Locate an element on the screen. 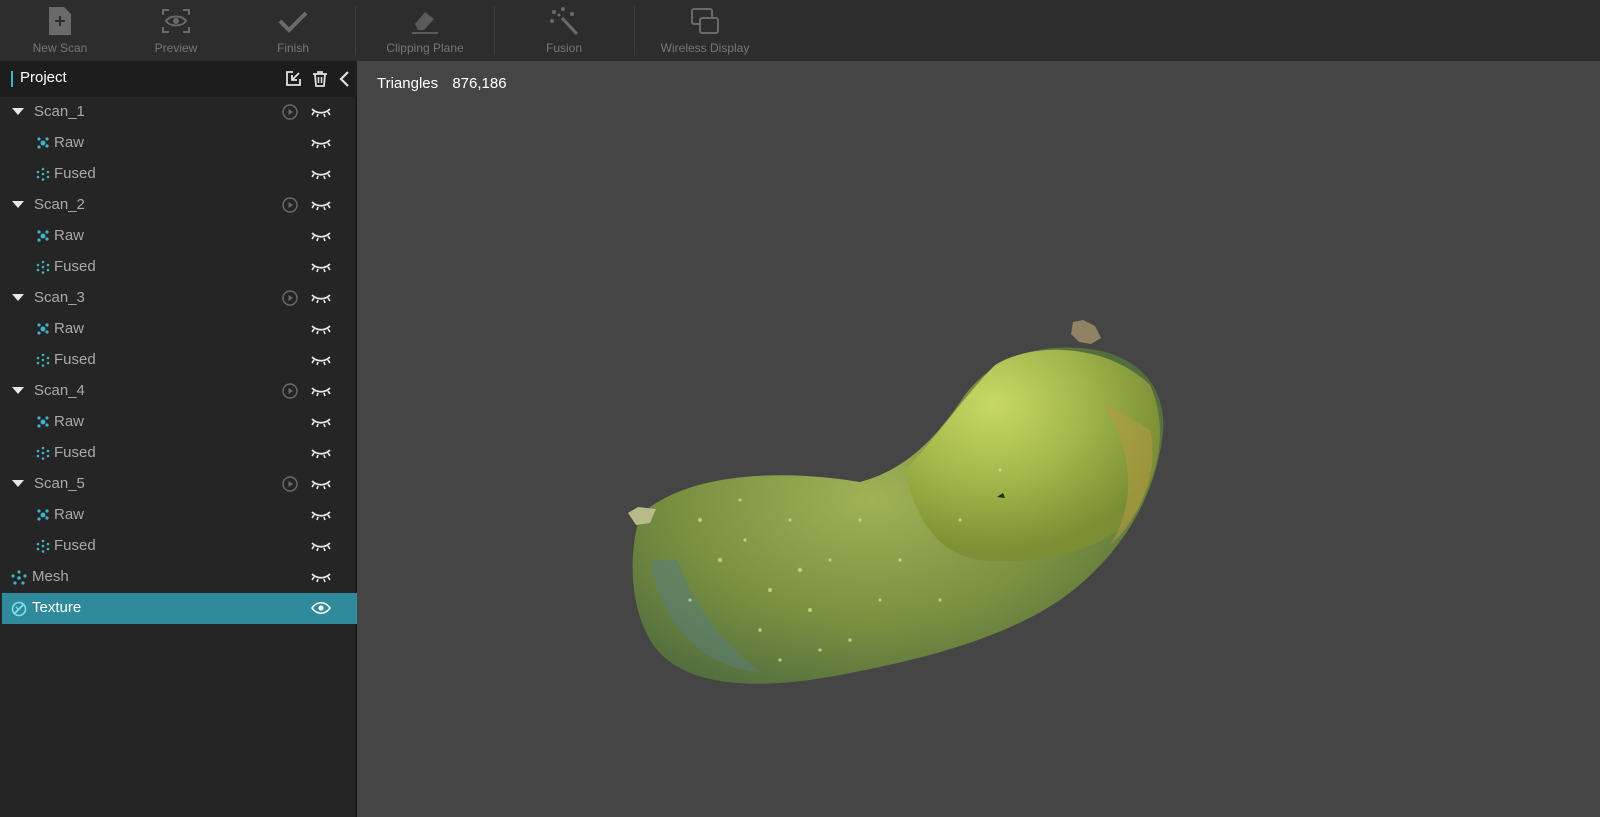  screens-icon is located at coordinates (705, 21).